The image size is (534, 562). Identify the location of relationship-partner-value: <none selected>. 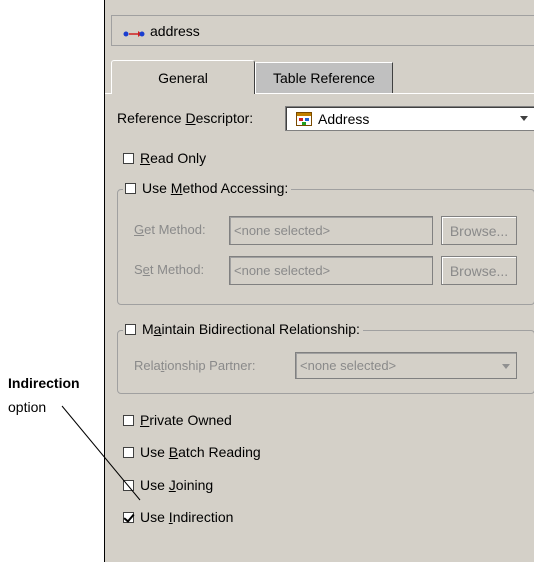
(348, 365).